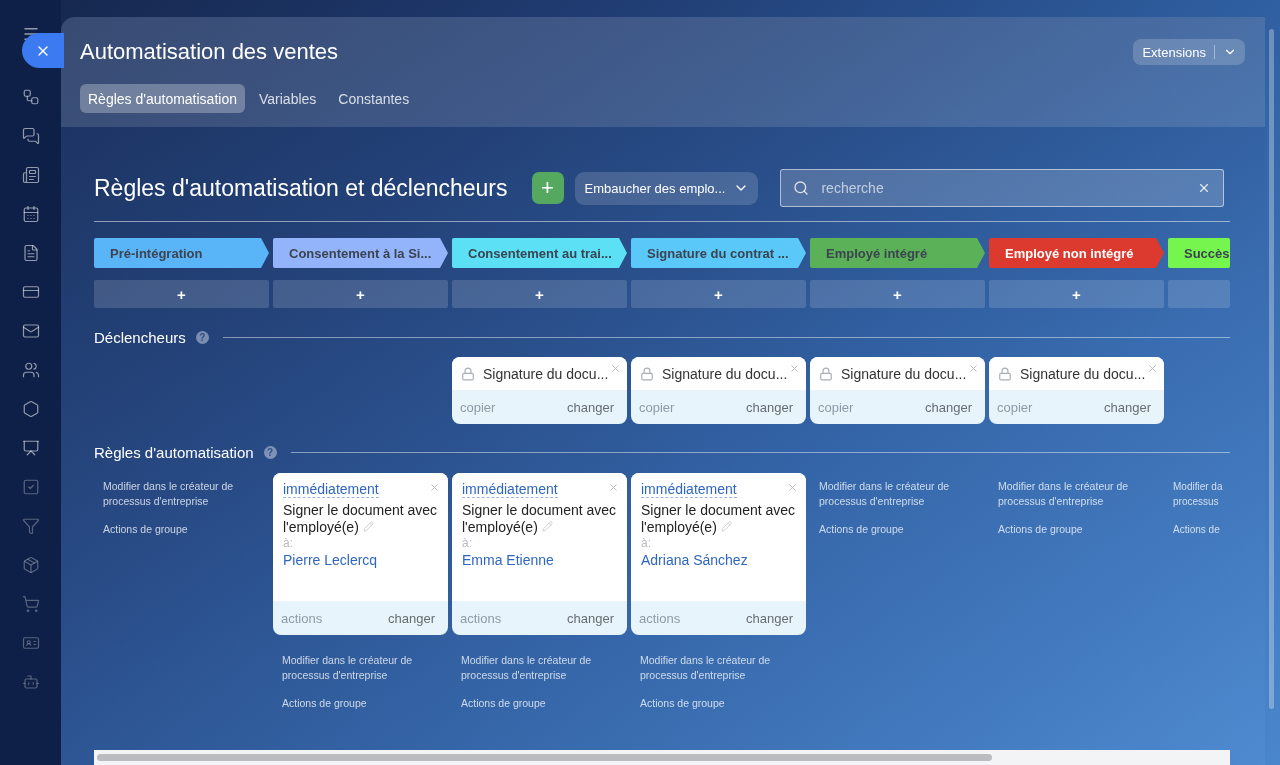  What do you see at coordinates (30, 603) in the screenshot?
I see `cart-icon` at bounding box center [30, 603].